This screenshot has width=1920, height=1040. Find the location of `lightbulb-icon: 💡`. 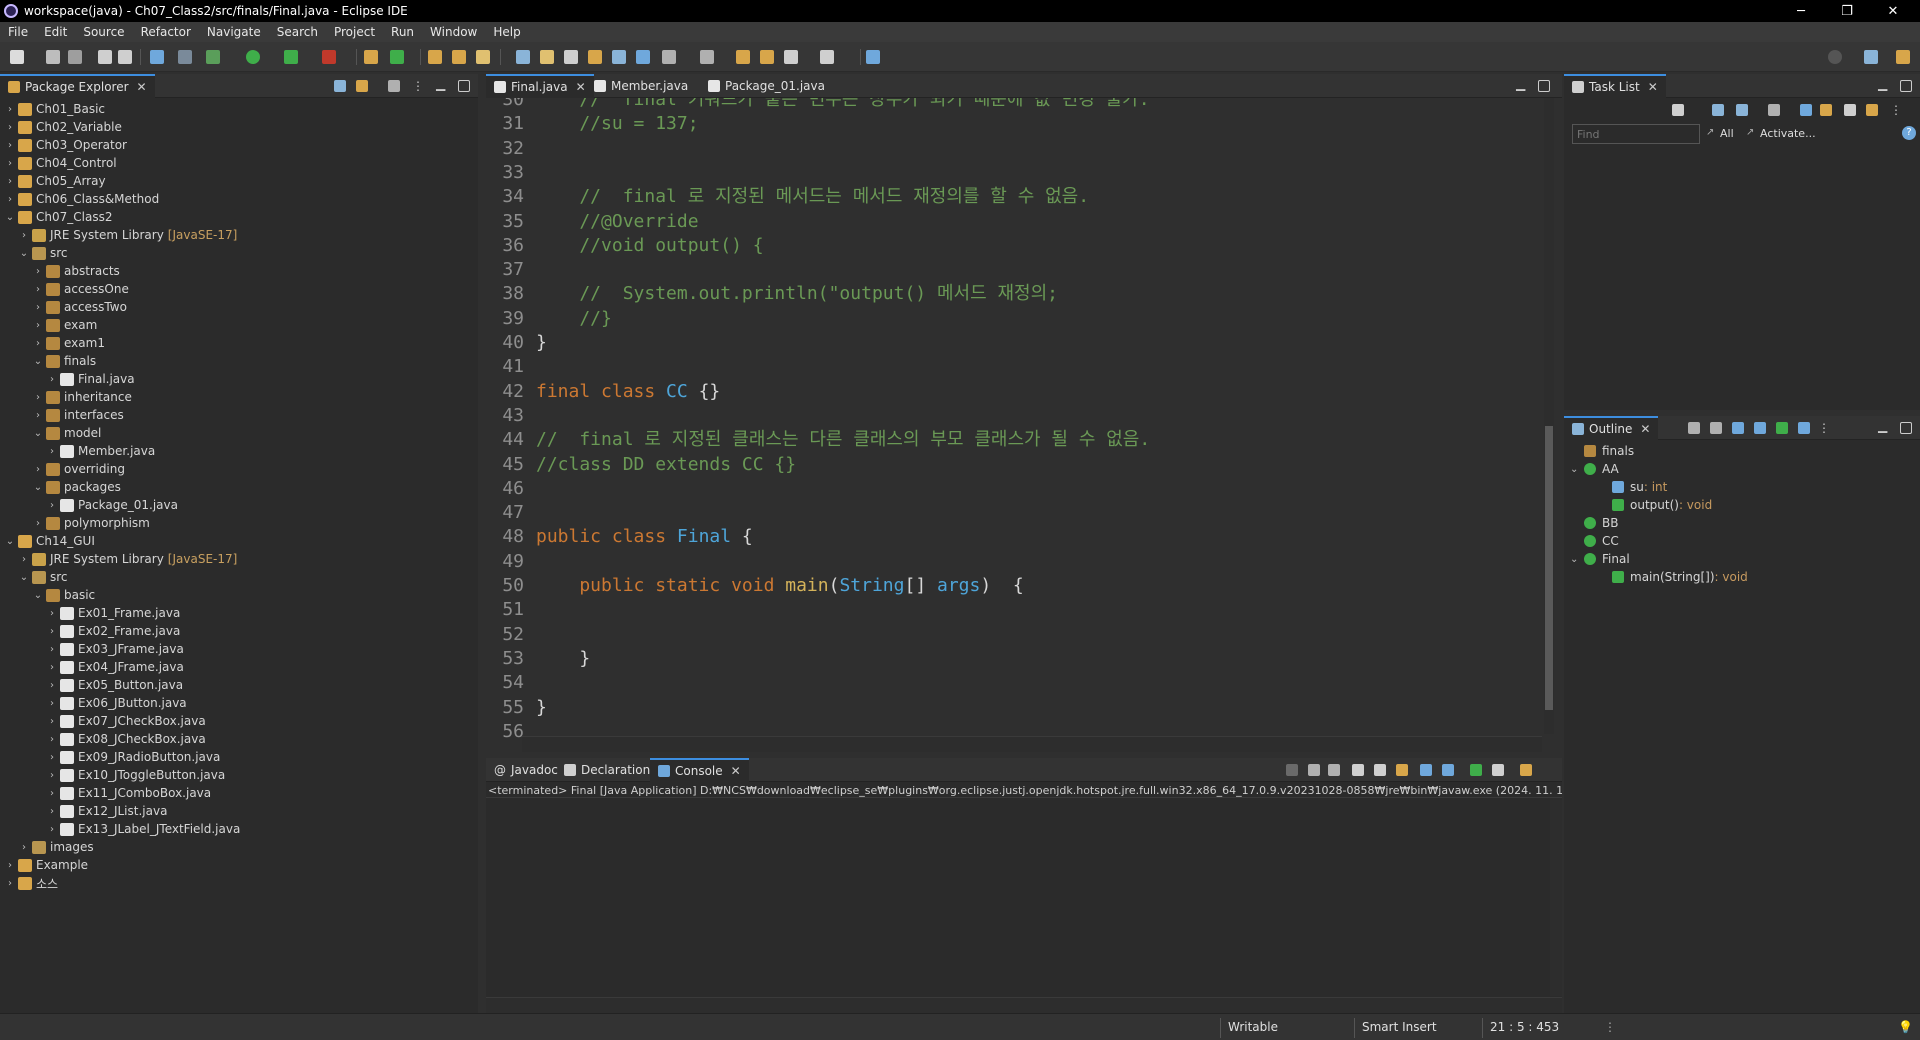

lightbulb-icon: 💡 is located at coordinates (1905, 1027).